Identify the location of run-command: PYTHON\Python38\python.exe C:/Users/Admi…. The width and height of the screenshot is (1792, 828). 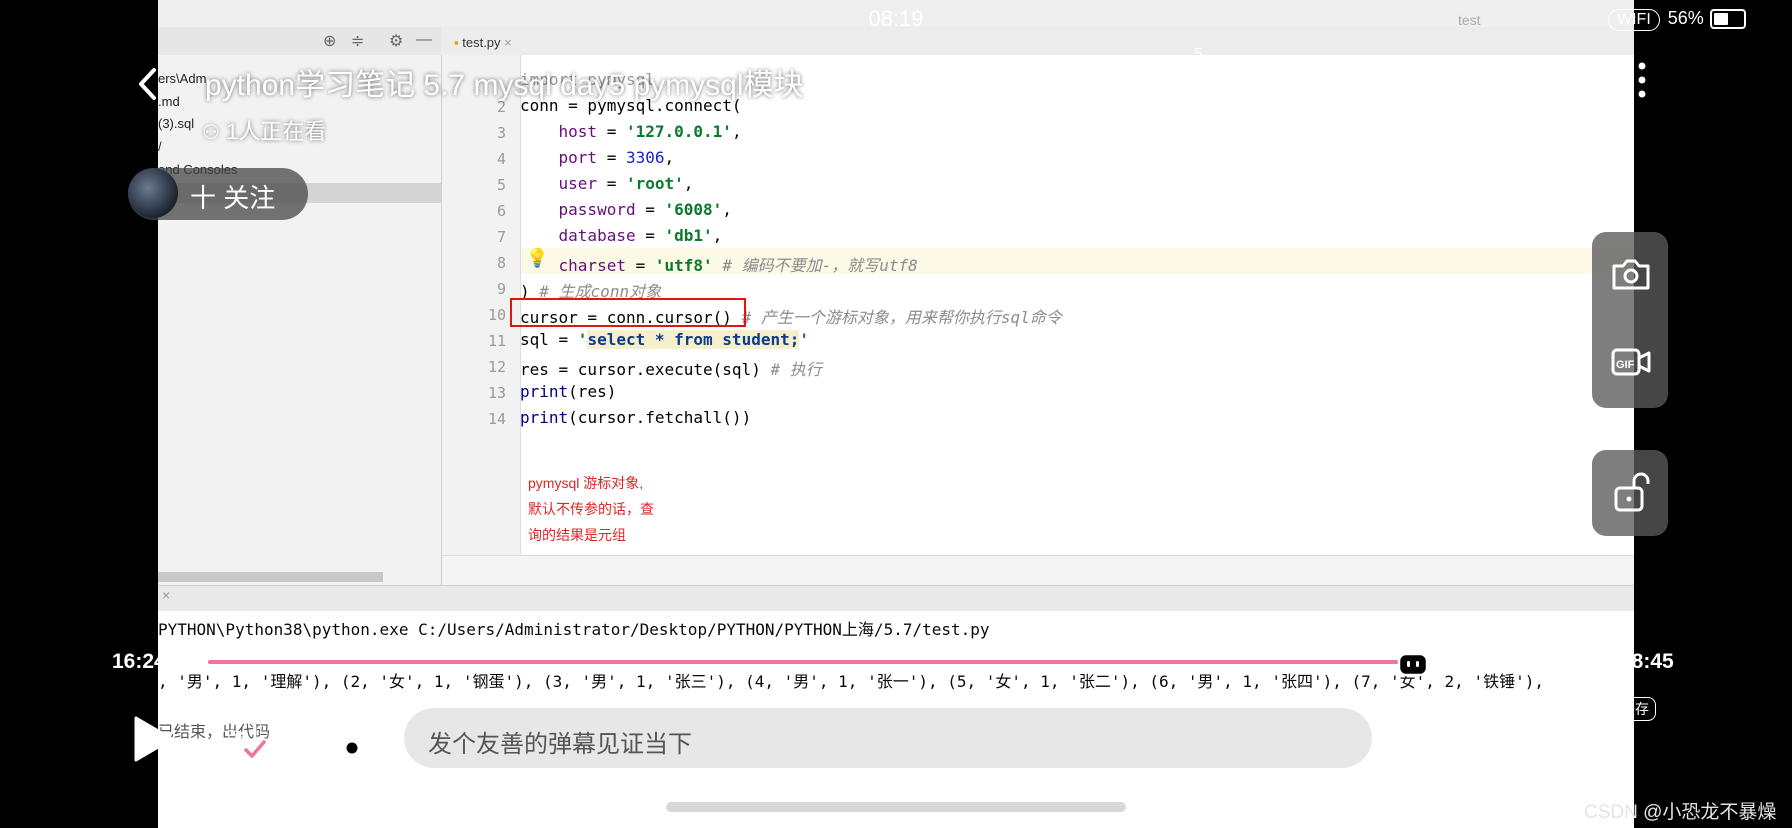
(574, 629).